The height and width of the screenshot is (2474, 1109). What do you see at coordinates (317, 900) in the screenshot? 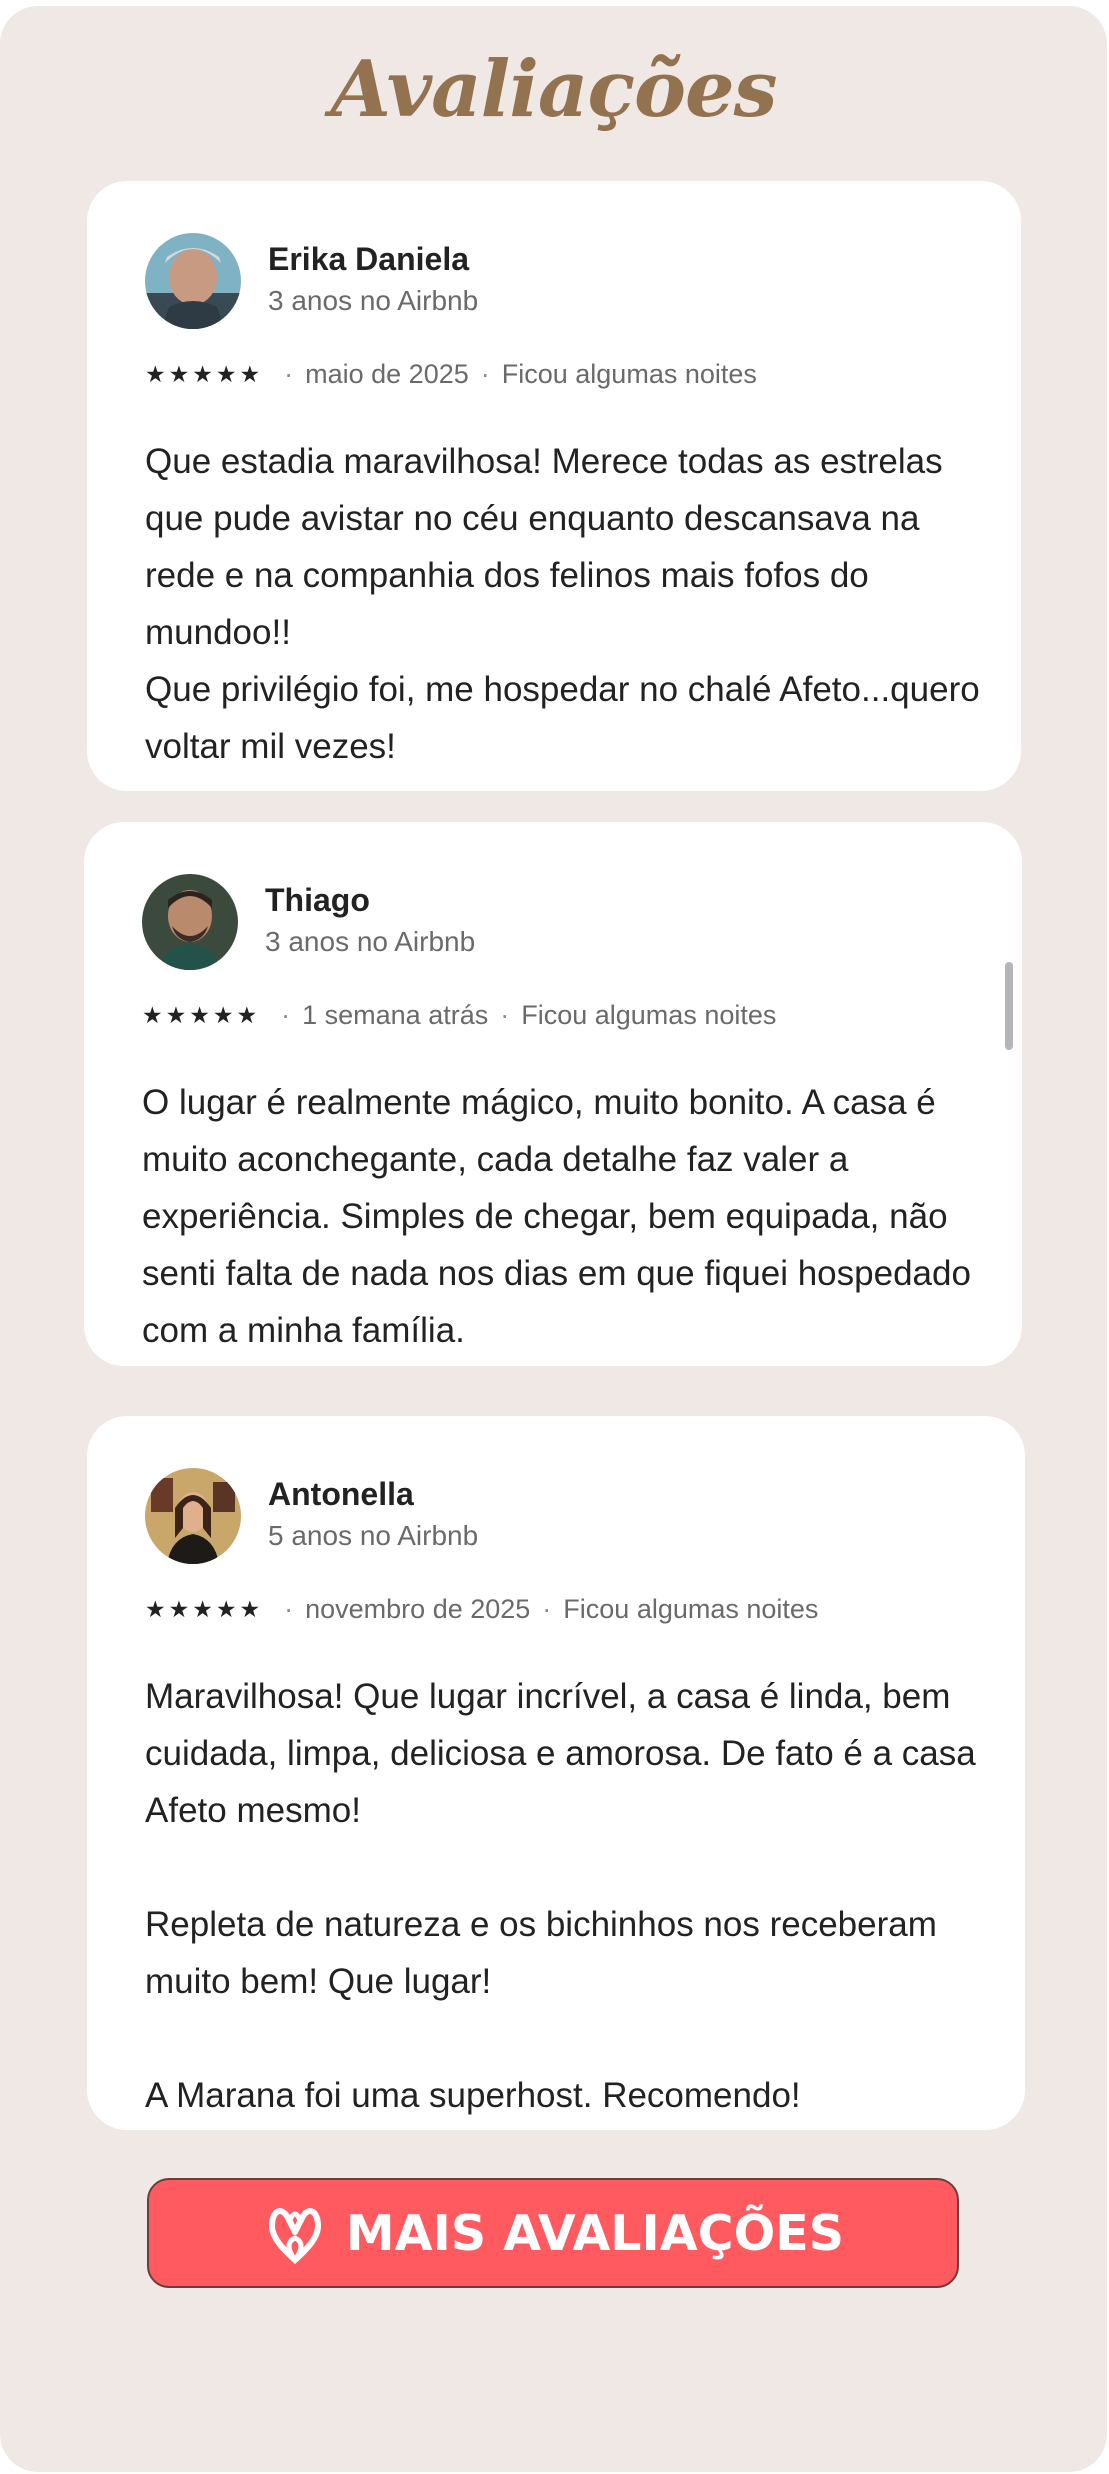
I see `reviewer-name: Thiago` at bounding box center [317, 900].